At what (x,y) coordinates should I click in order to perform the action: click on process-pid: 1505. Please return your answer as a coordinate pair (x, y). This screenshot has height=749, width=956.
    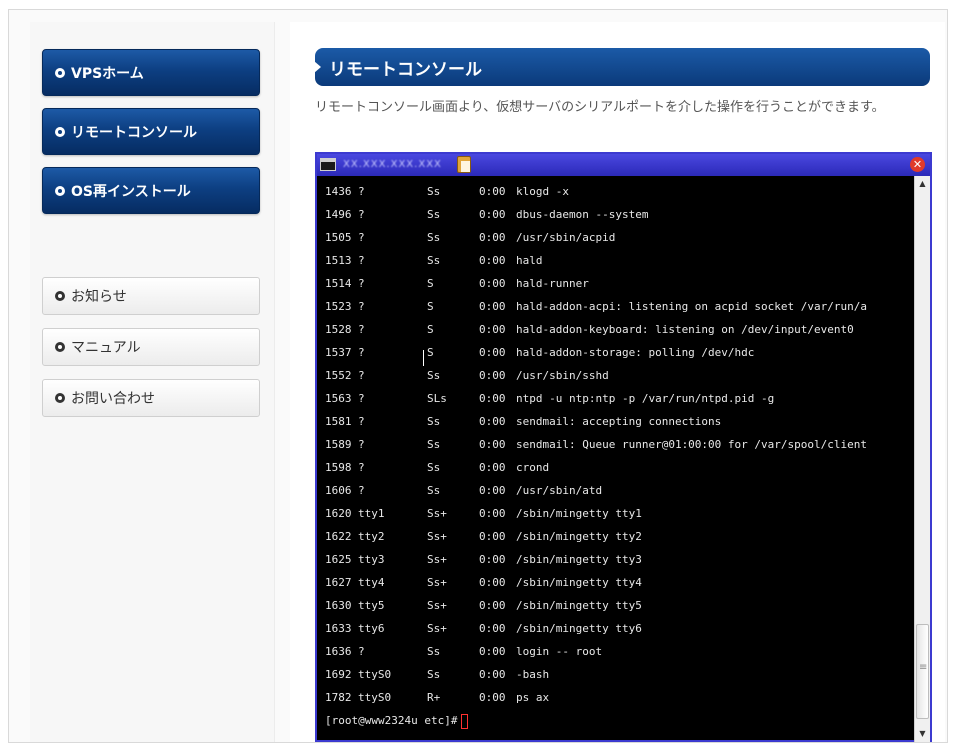
    Looking at the image, I should click on (338, 237).